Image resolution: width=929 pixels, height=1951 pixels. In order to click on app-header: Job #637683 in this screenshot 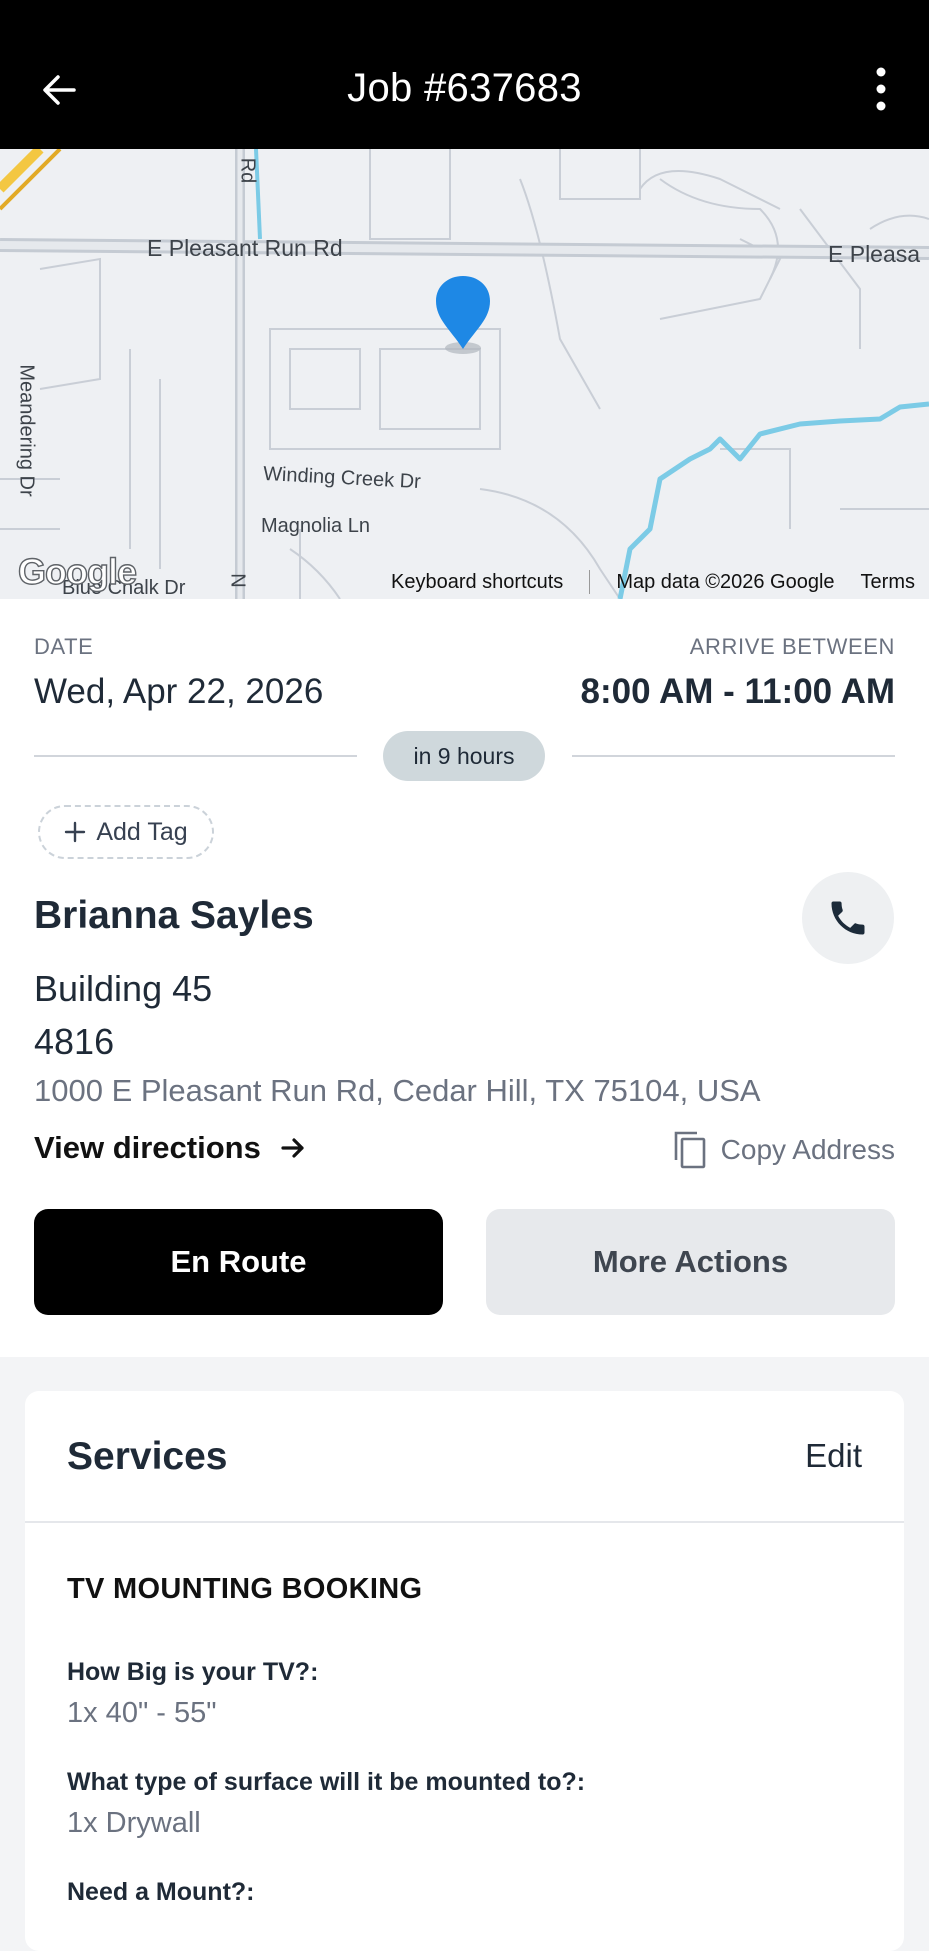, I will do `click(464, 74)`.